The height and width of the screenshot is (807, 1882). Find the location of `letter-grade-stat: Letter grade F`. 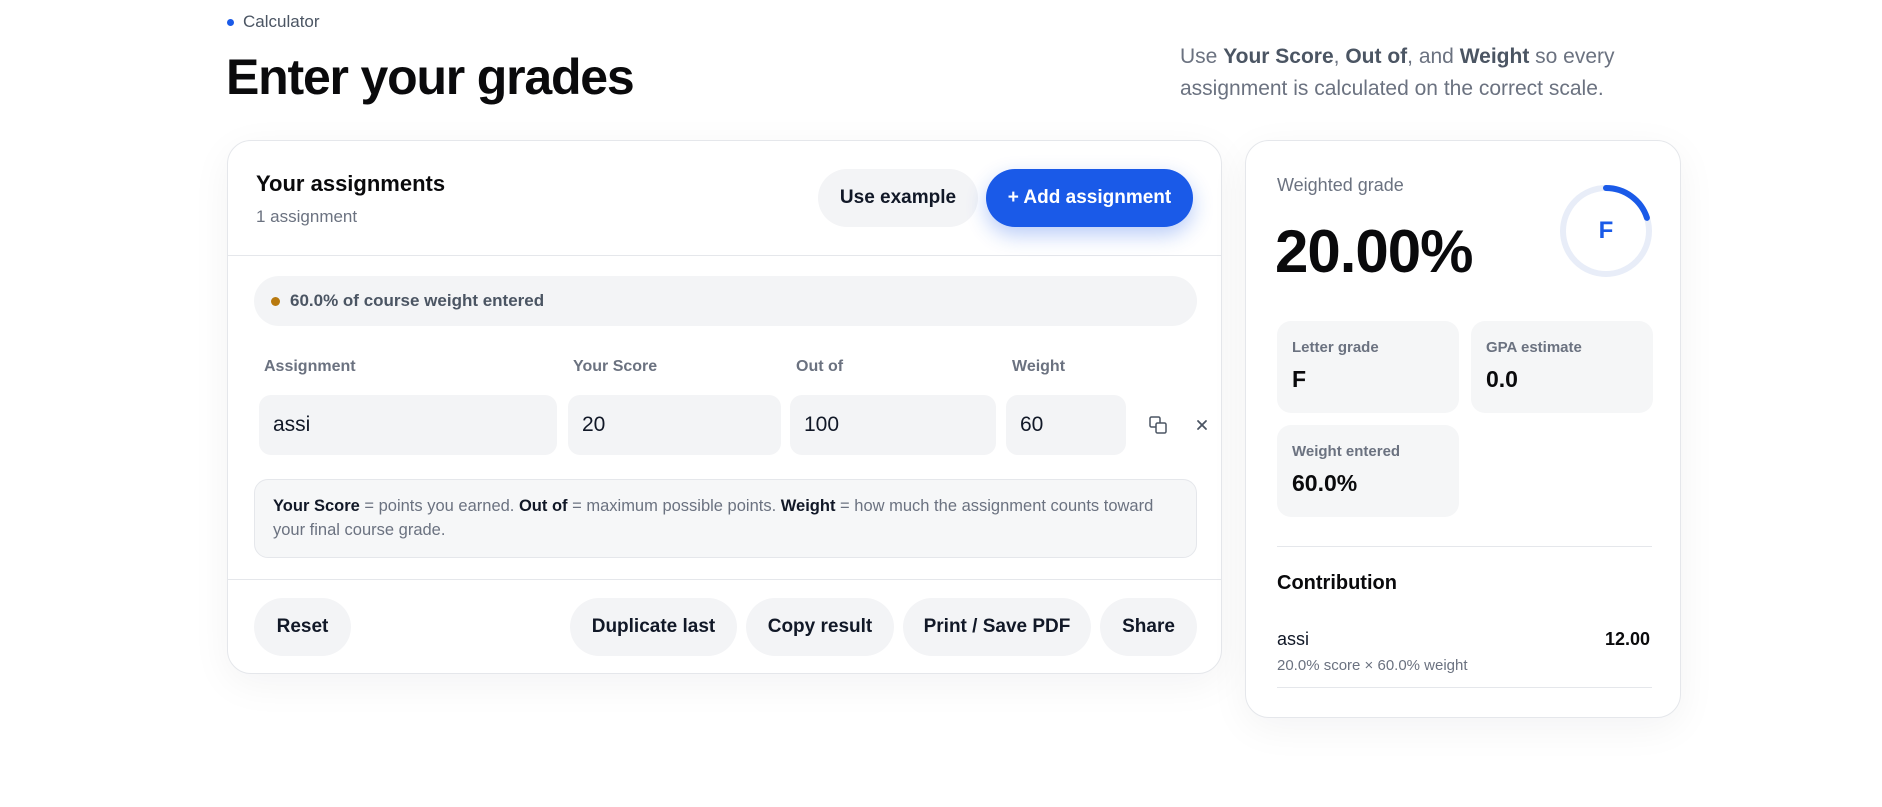

letter-grade-stat: Letter grade F is located at coordinates (1368, 367).